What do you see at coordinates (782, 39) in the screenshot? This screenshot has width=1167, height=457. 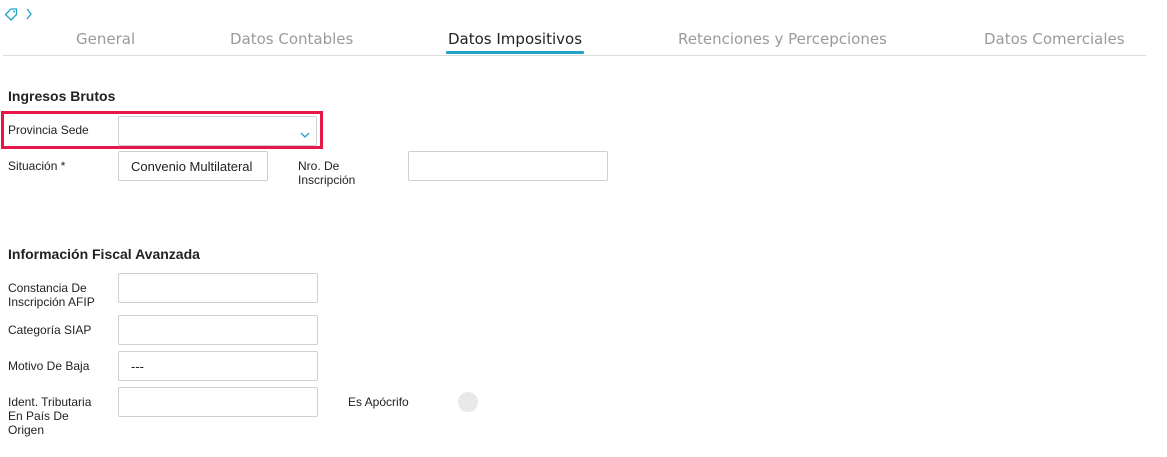 I see `tab-retenciones-percepciones: Retenciones y Percepciones` at bounding box center [782, 39].